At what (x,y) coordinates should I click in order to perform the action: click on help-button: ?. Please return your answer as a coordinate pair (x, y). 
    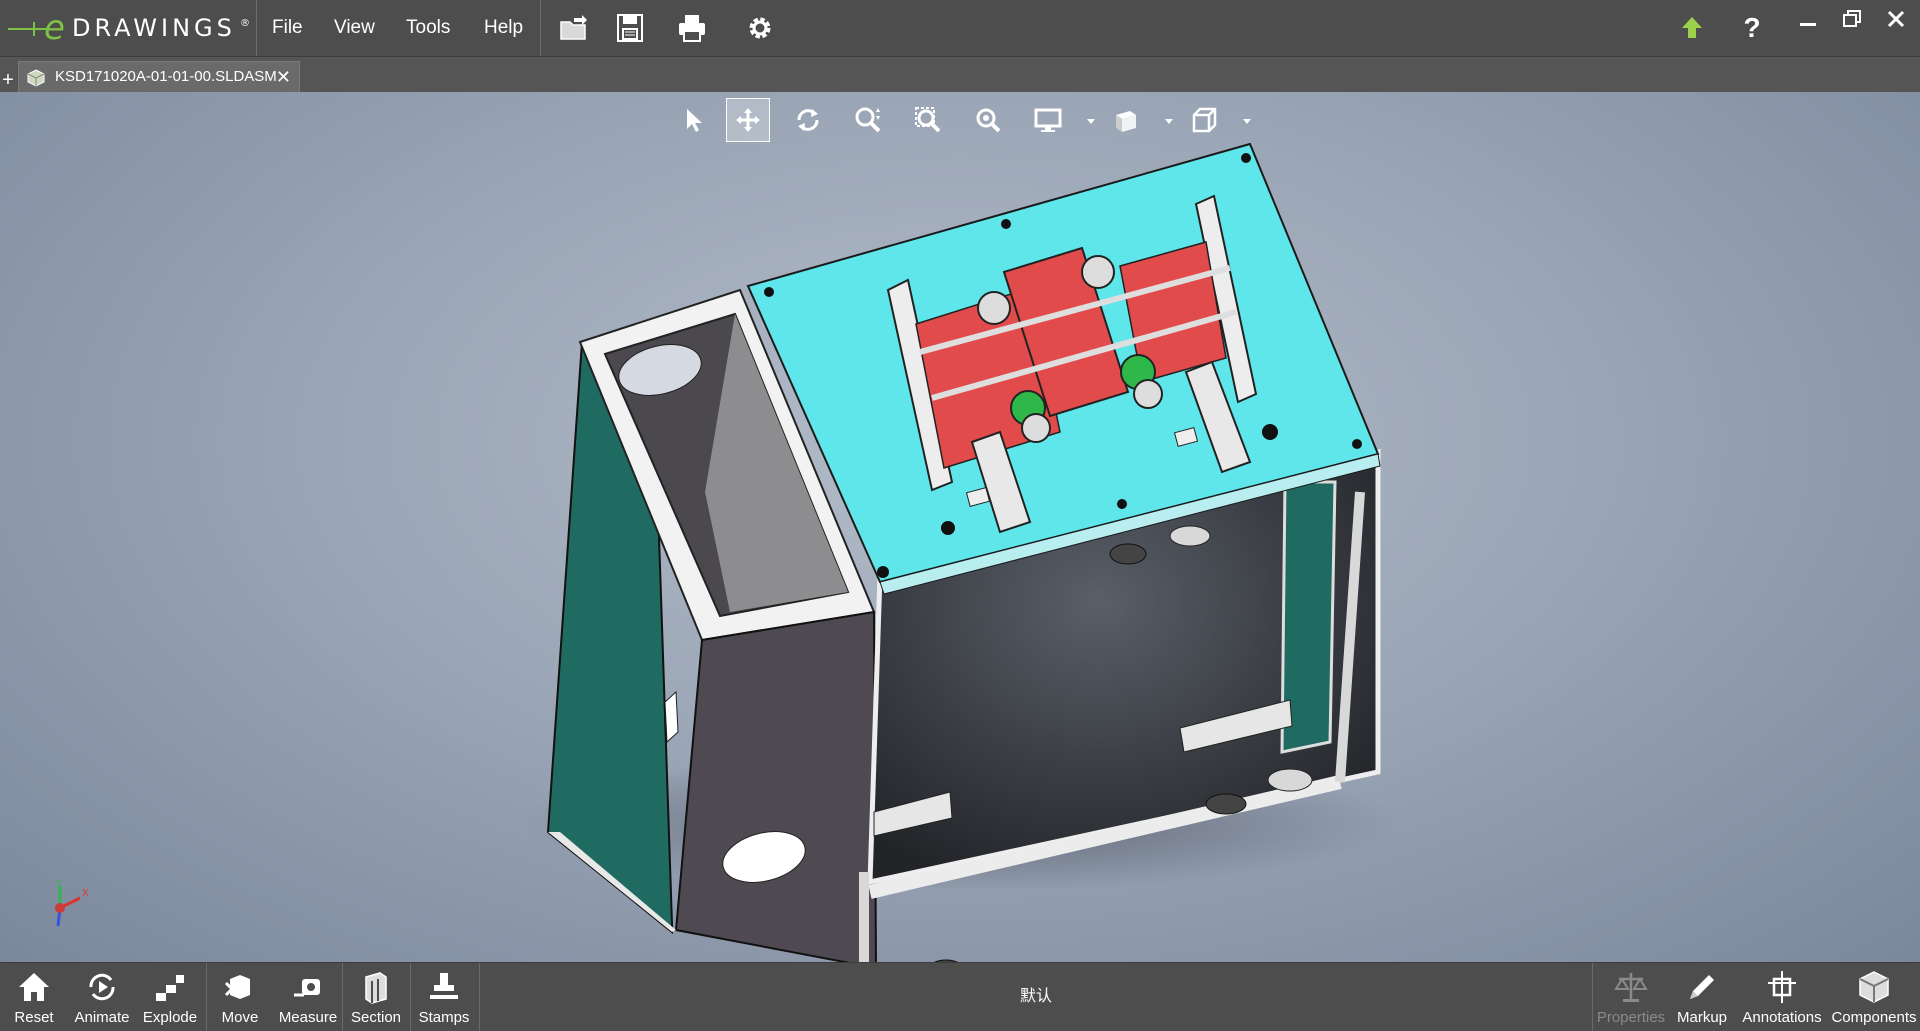
    Looking at the image, I should click on (1752, 28).